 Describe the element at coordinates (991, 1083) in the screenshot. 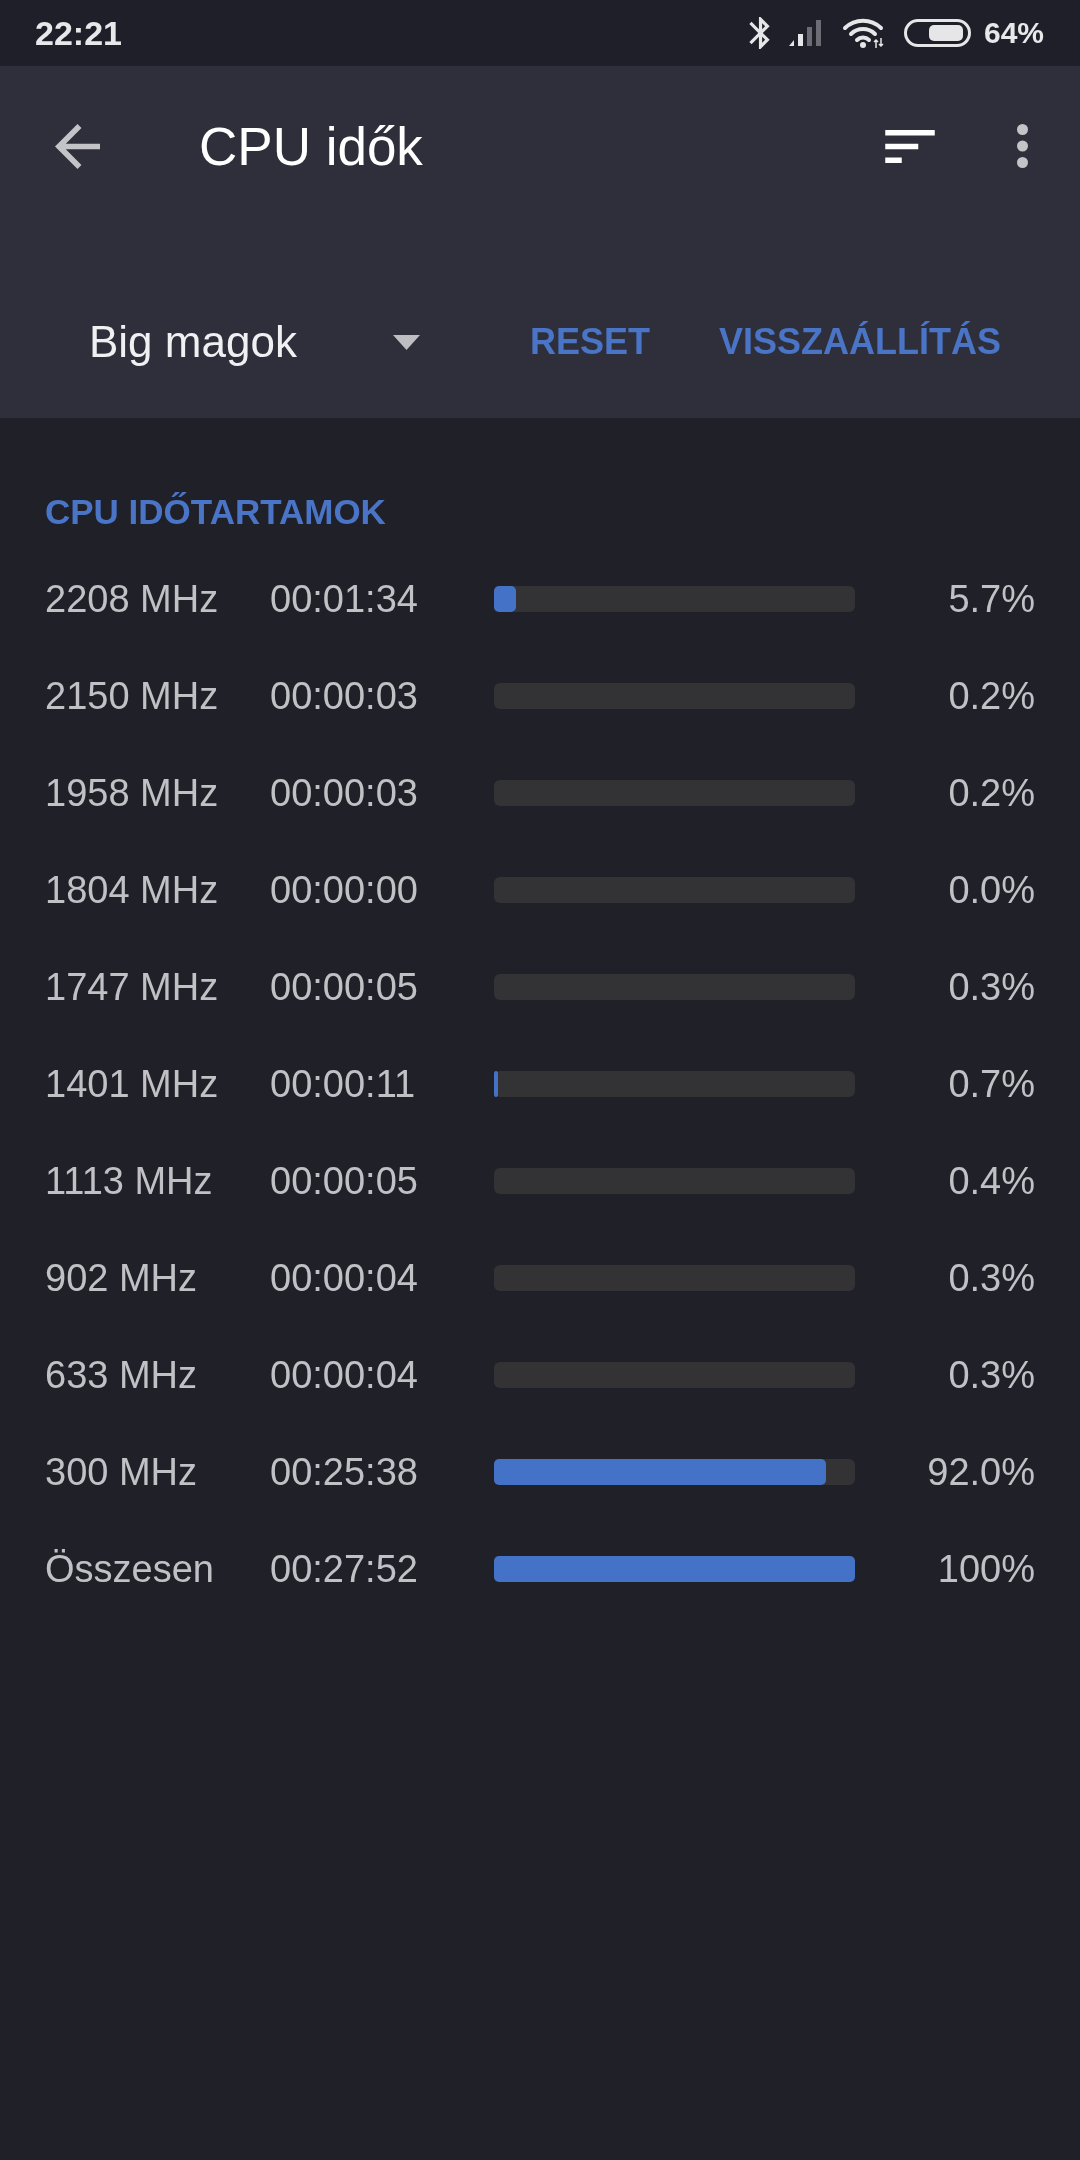

I see `percentage-text: 0.7%` at that location.